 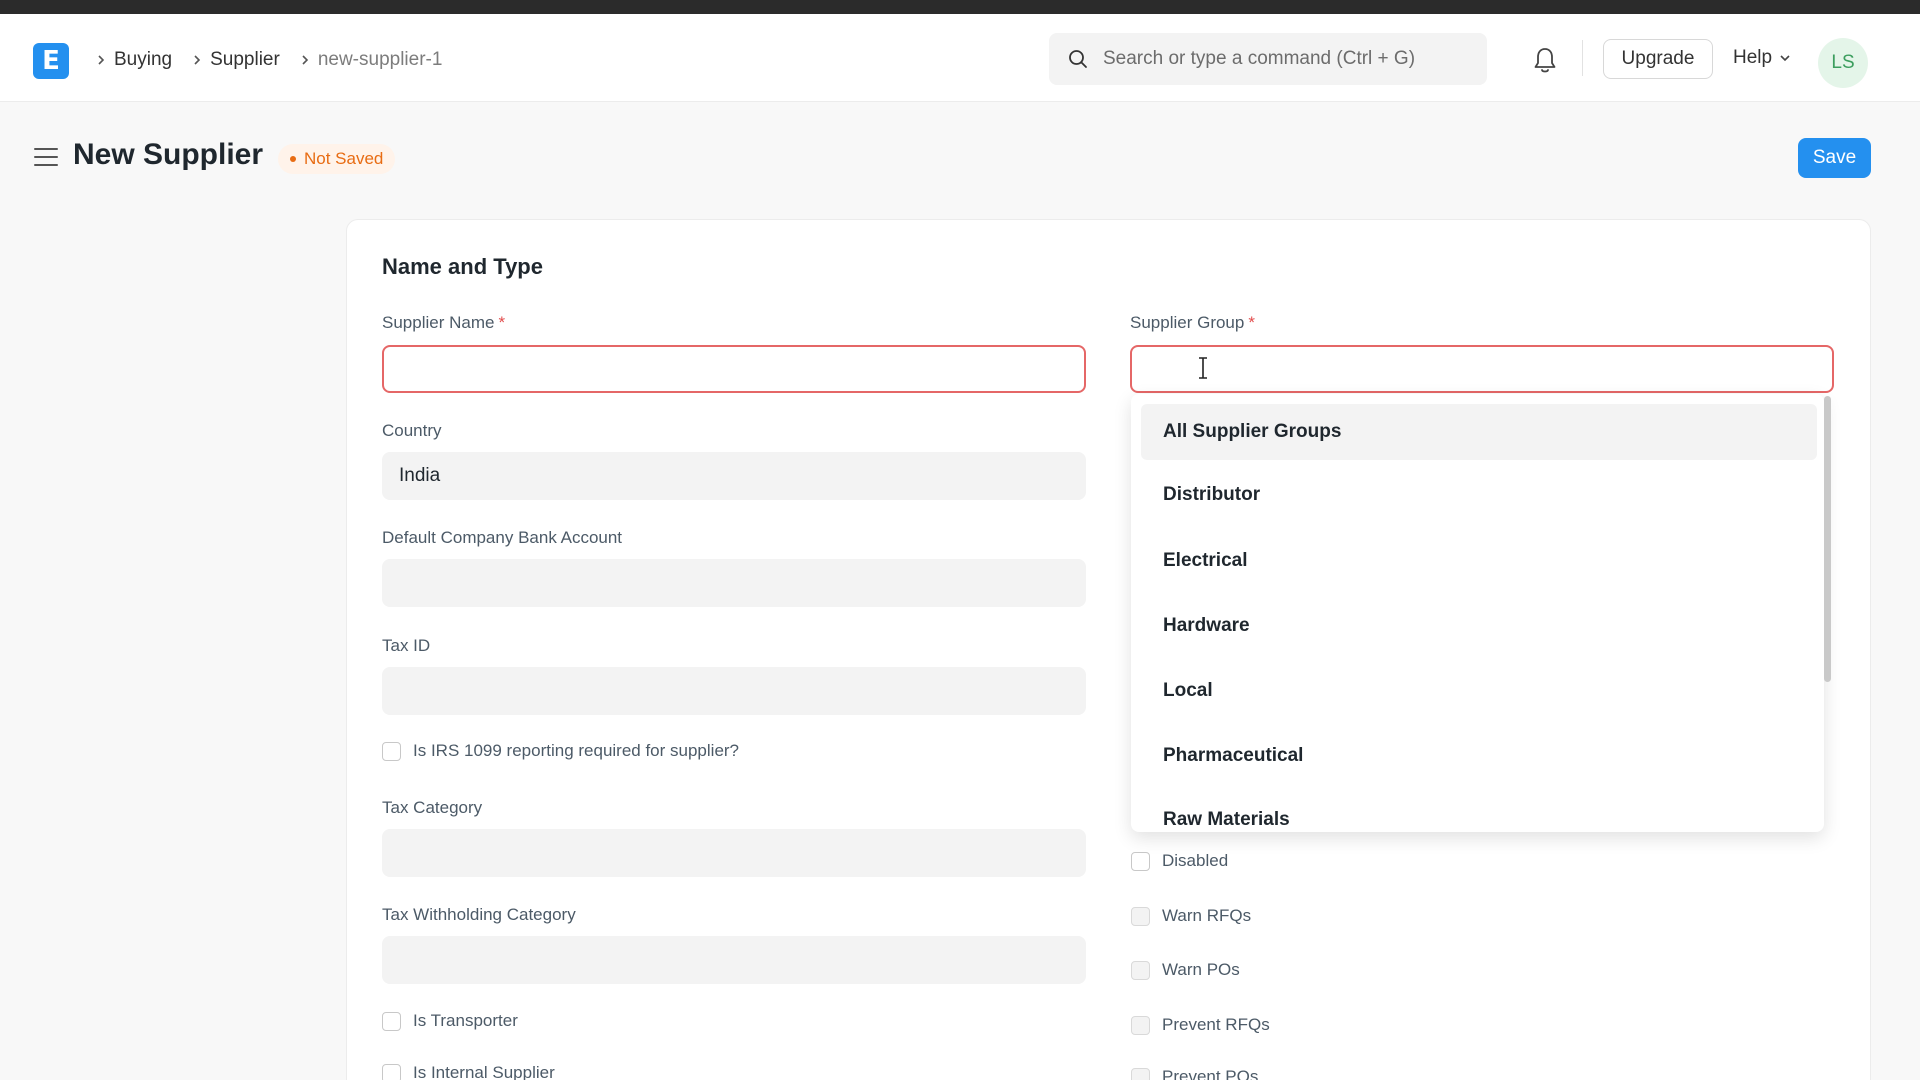 What do you see at coordinates (502, 537) in the screenshot?
I see `default-bank-account-label: Default Company Bank Account` at bounding box center [502, 537].